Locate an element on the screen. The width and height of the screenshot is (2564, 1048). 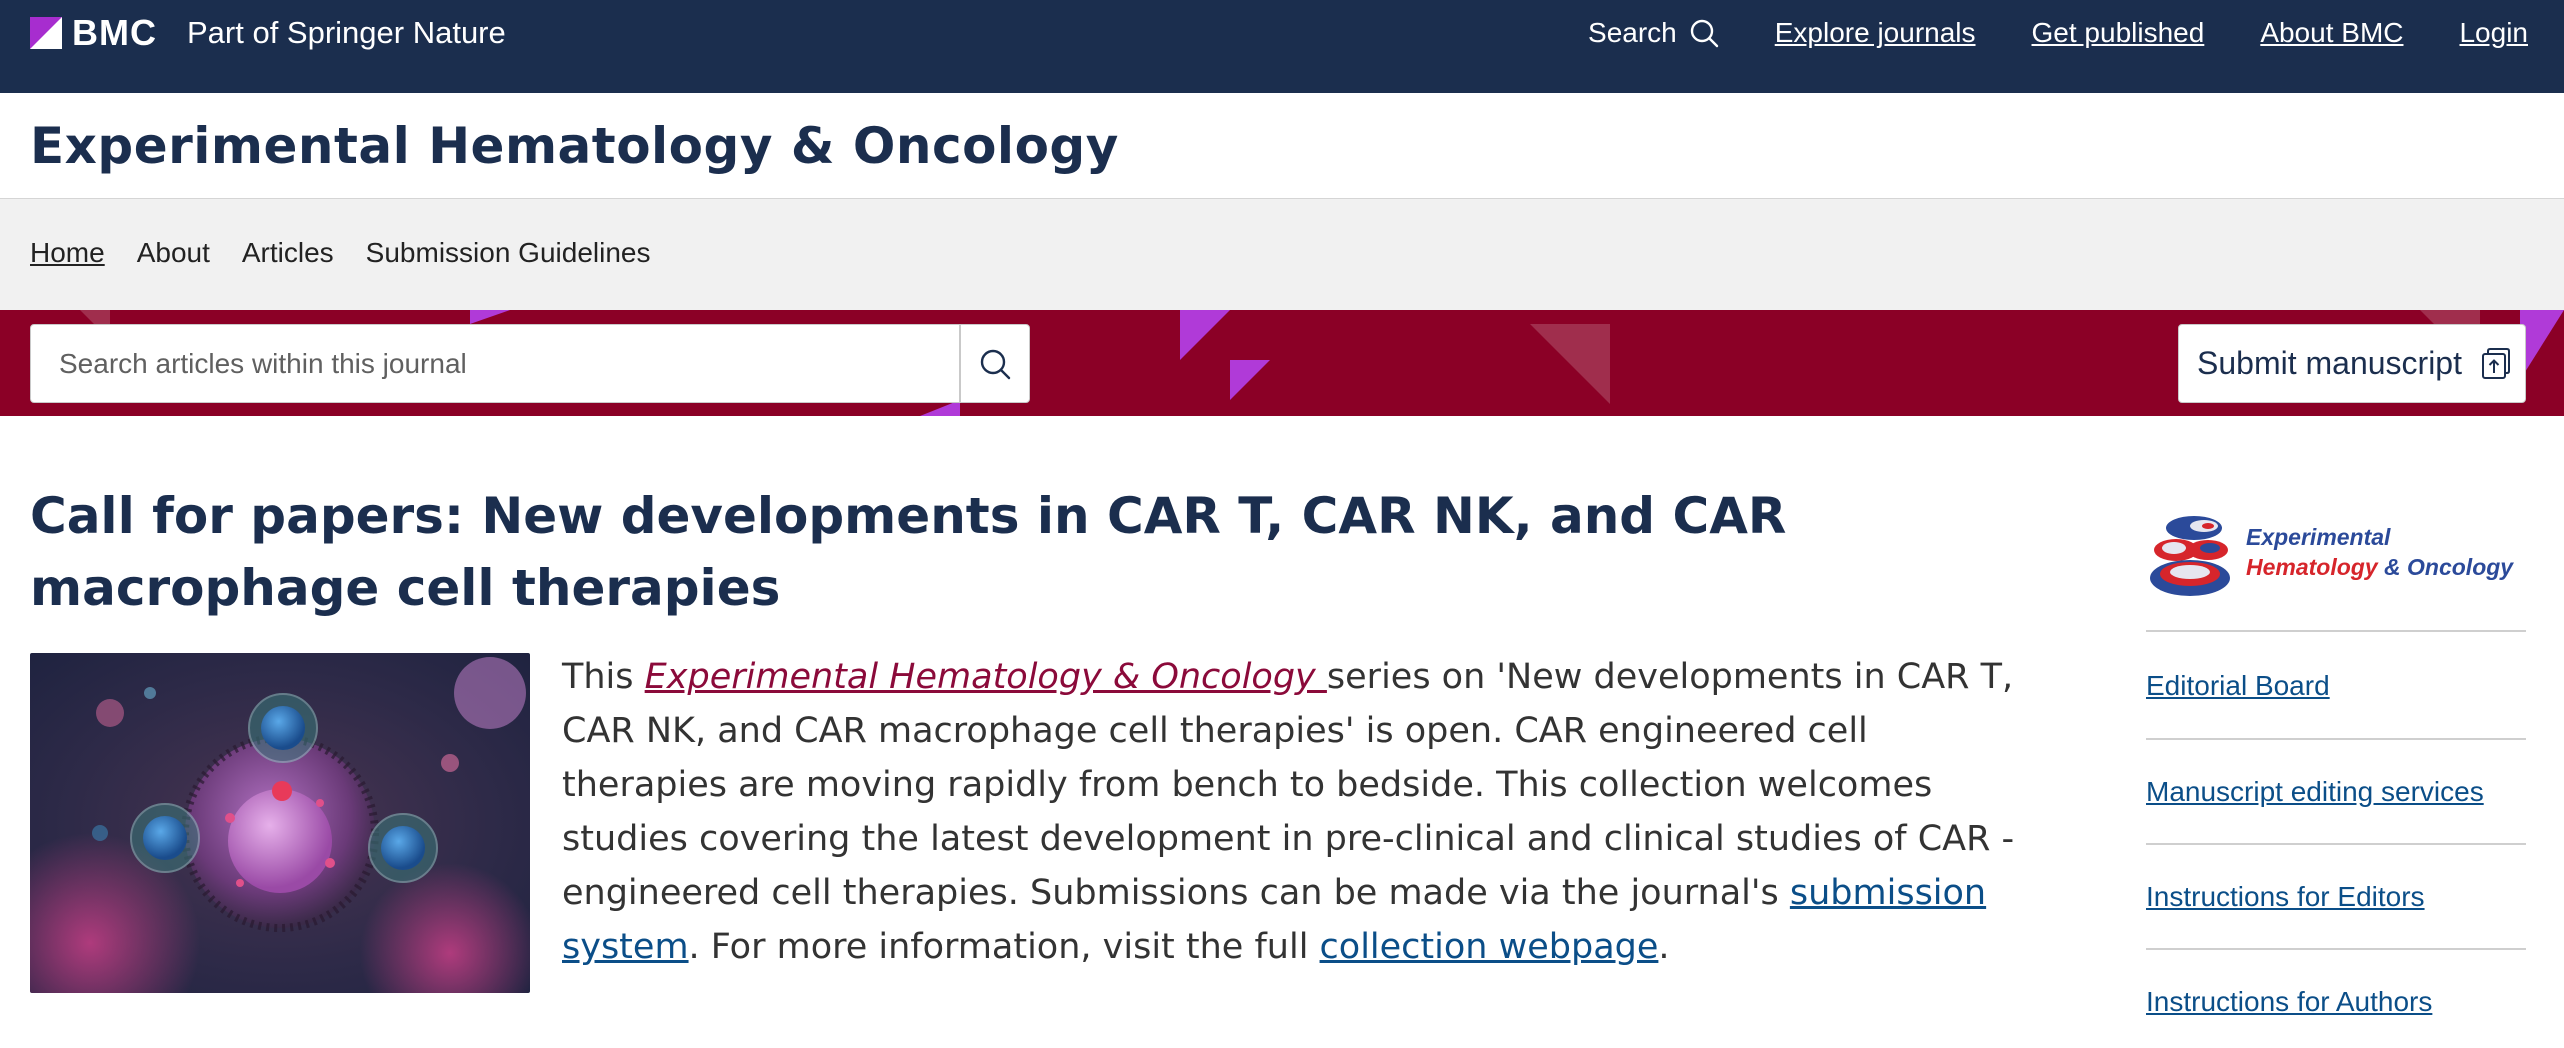
submit-manuscript-button: Submit manuscript is located at coordinates (2352, 363).